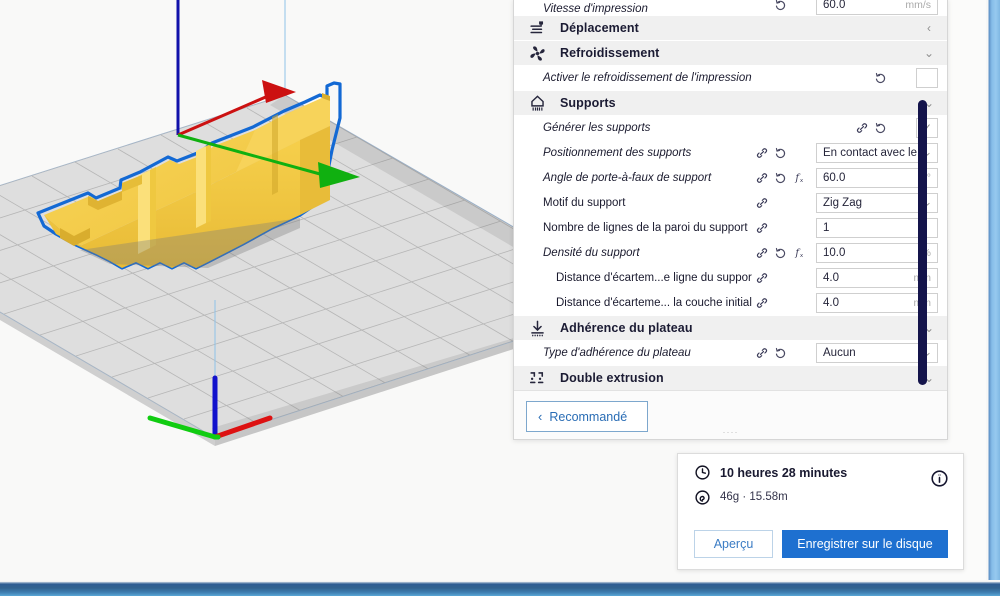 The height and width of the screenshot is (596, 1000). I want to click on setting-row: Type d'adhérence du plateau Aucun ⌄, so click(730, 352).